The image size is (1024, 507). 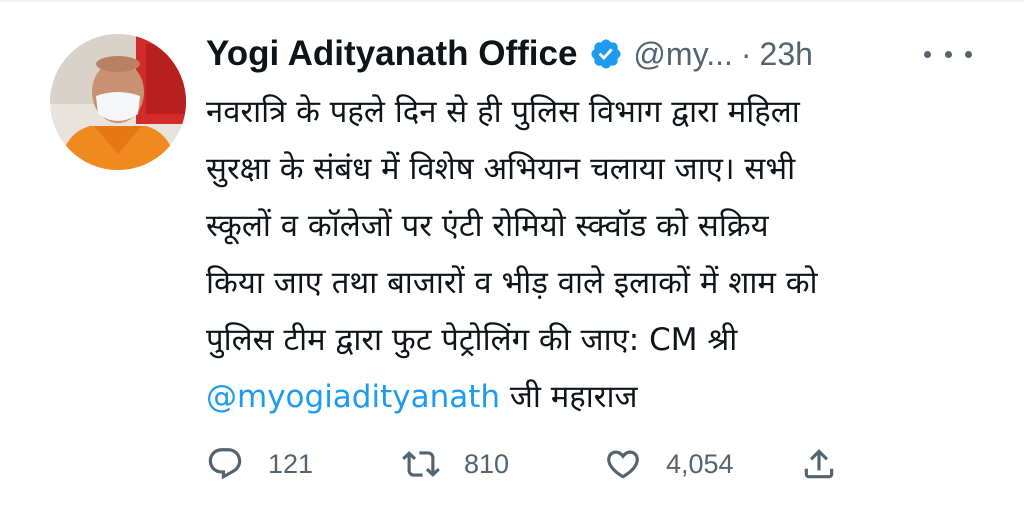 I want to click on action-bar: 121 810 4,054, so click(x=536, y=464).